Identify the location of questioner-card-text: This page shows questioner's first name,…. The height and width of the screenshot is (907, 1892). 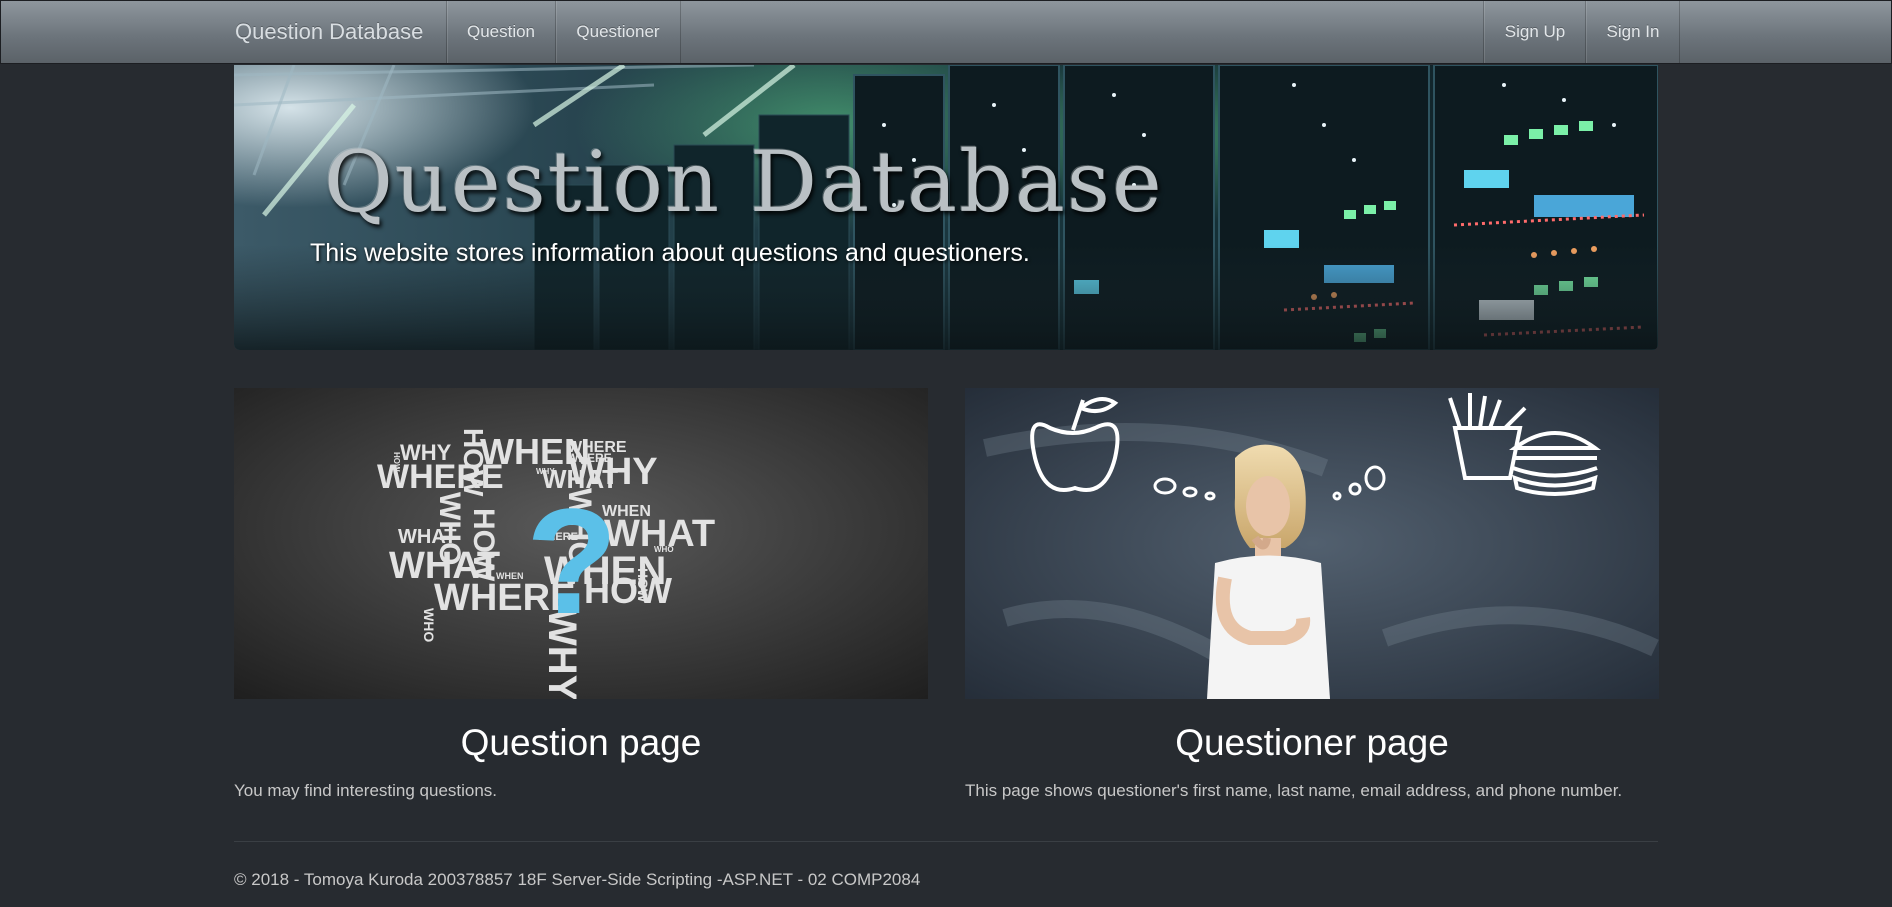
(1294, 790).